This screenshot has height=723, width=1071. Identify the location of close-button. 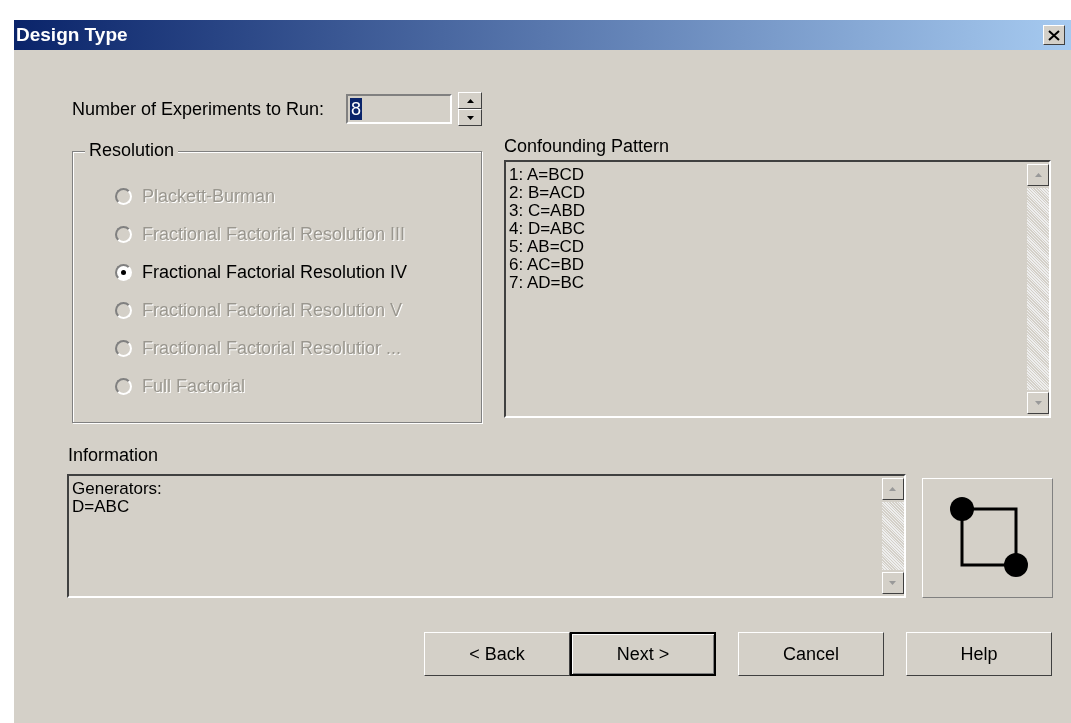
(1054, 35).